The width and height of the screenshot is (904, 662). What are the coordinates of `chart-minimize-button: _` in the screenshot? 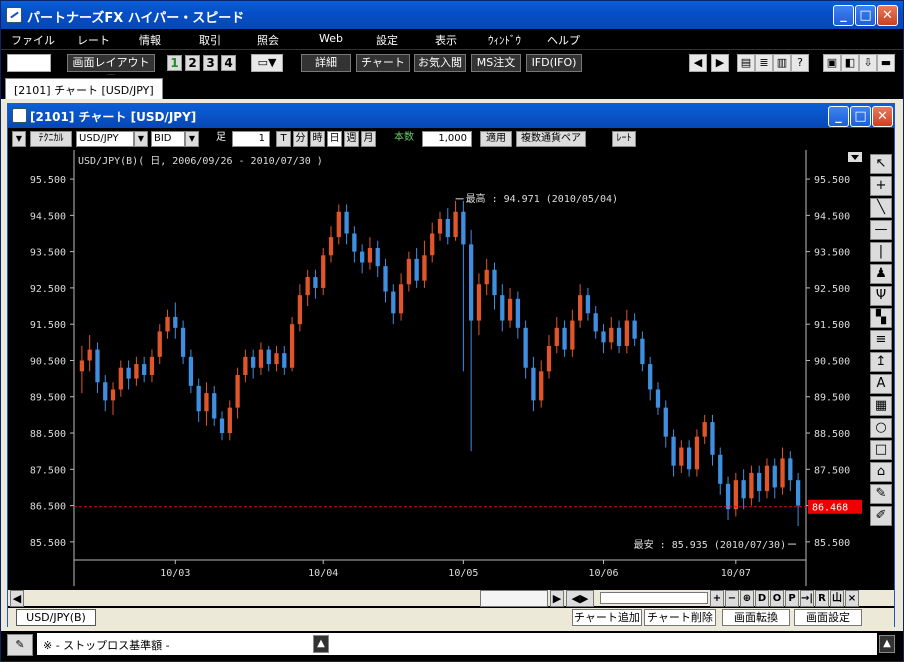 It's located at (838, 116).